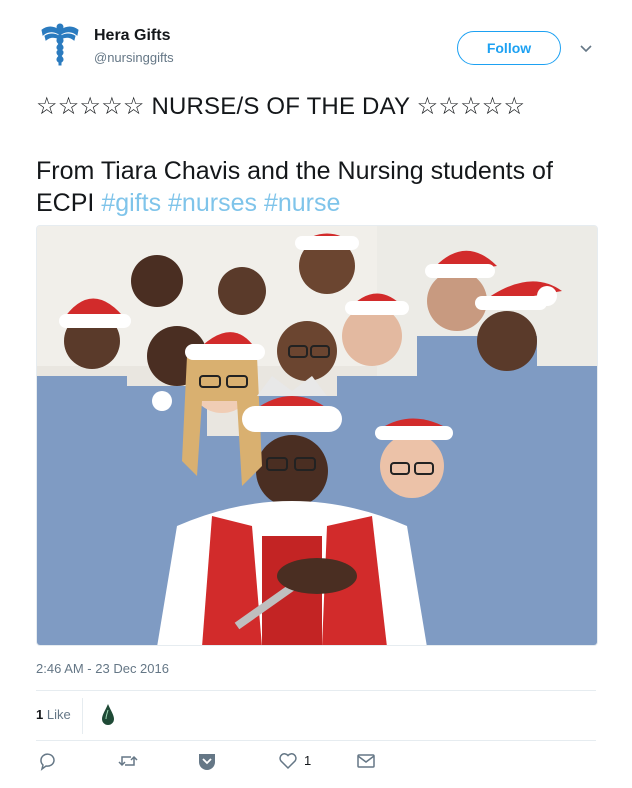  What do you see at coordinates (288, 761) in the screenshot?
I see `heart-icon` at bounding box center [288, 761].